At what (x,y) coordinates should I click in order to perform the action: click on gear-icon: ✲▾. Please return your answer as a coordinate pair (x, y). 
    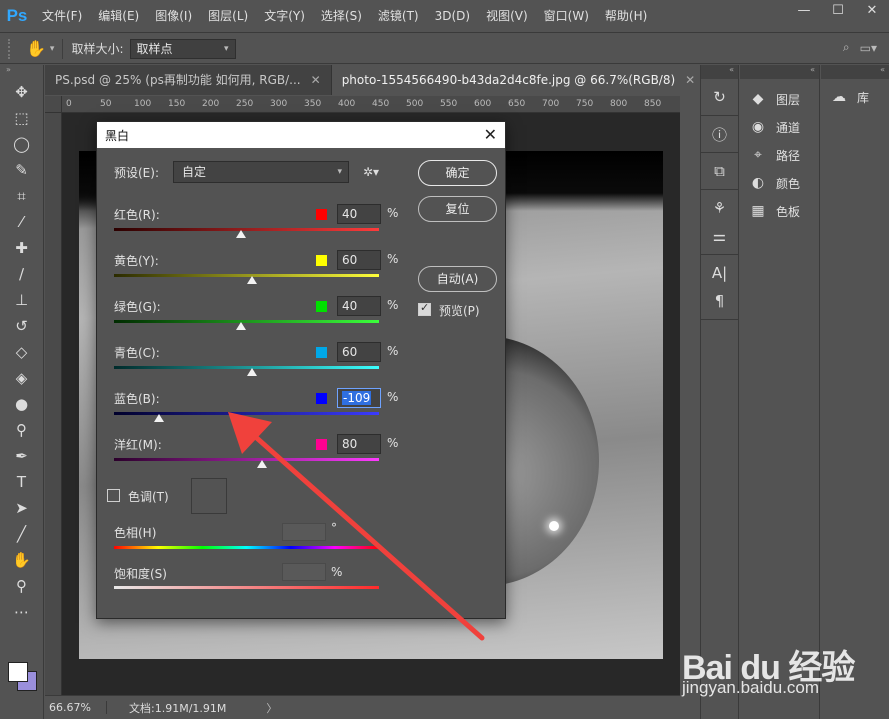
    Looking at the image, I should click on (371, 172).